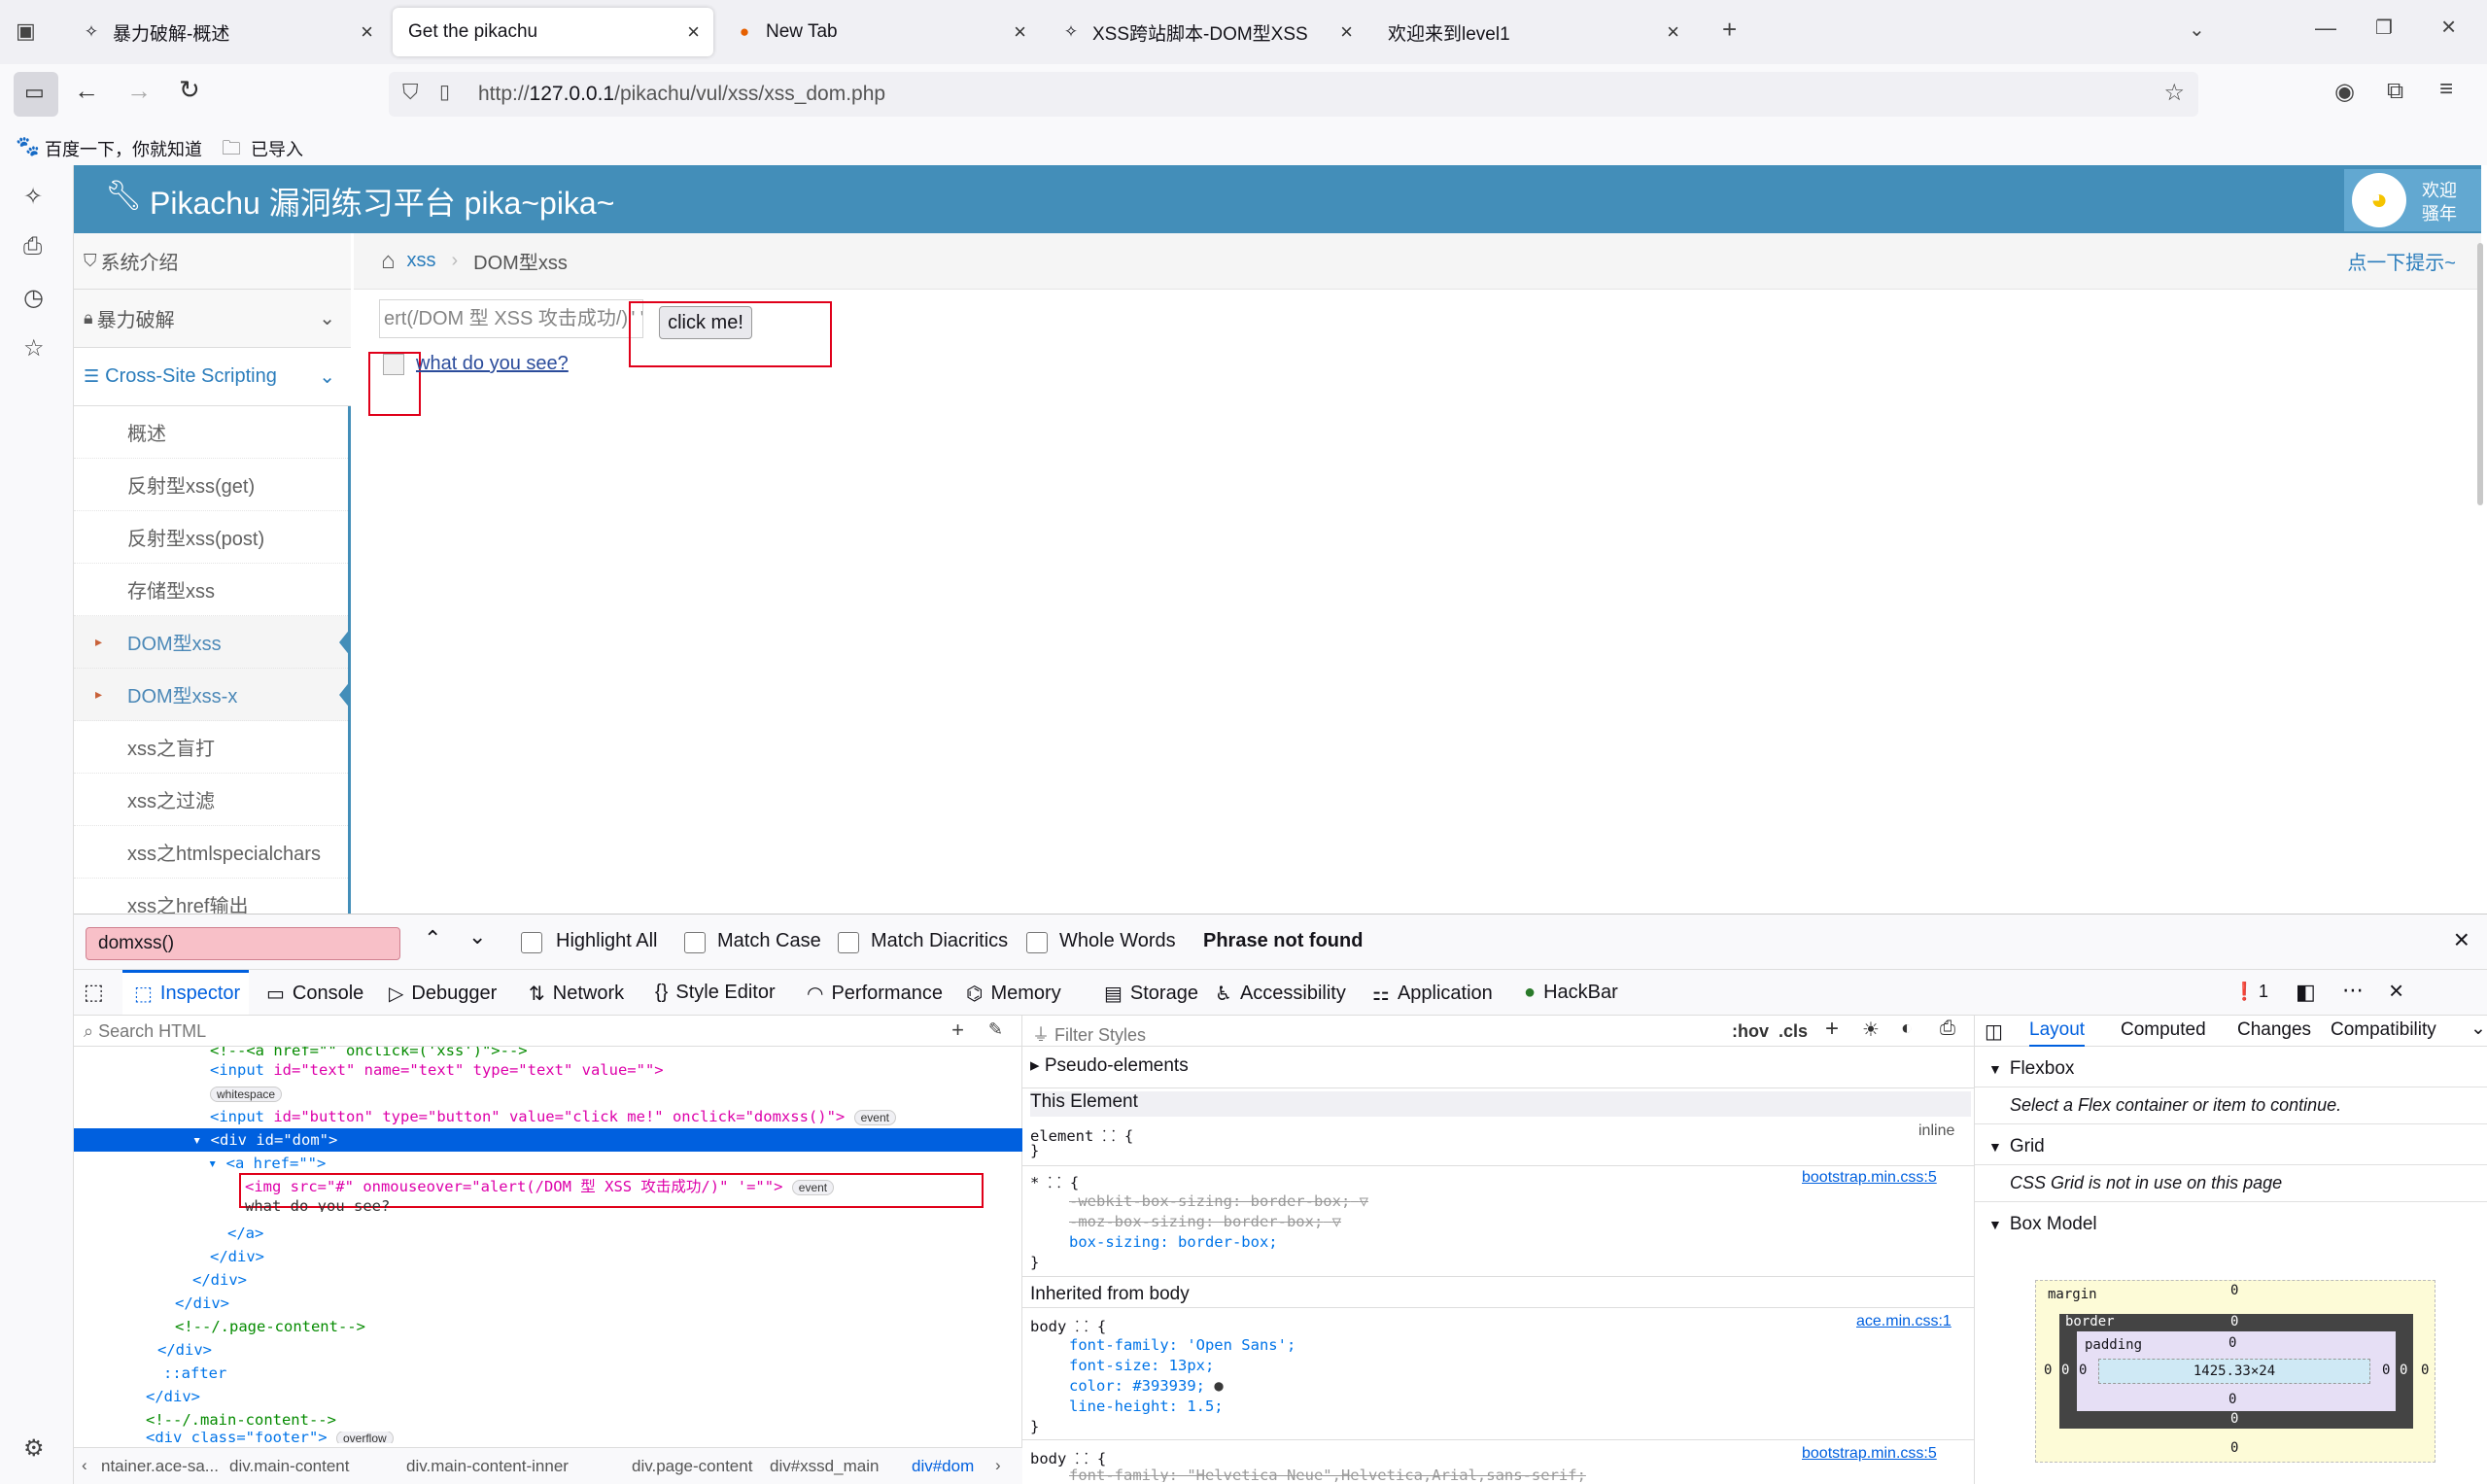  Describe the element at coordinates (880, 32) in the screenshot. I see `tab-new: ● New Tab ×` at that location.